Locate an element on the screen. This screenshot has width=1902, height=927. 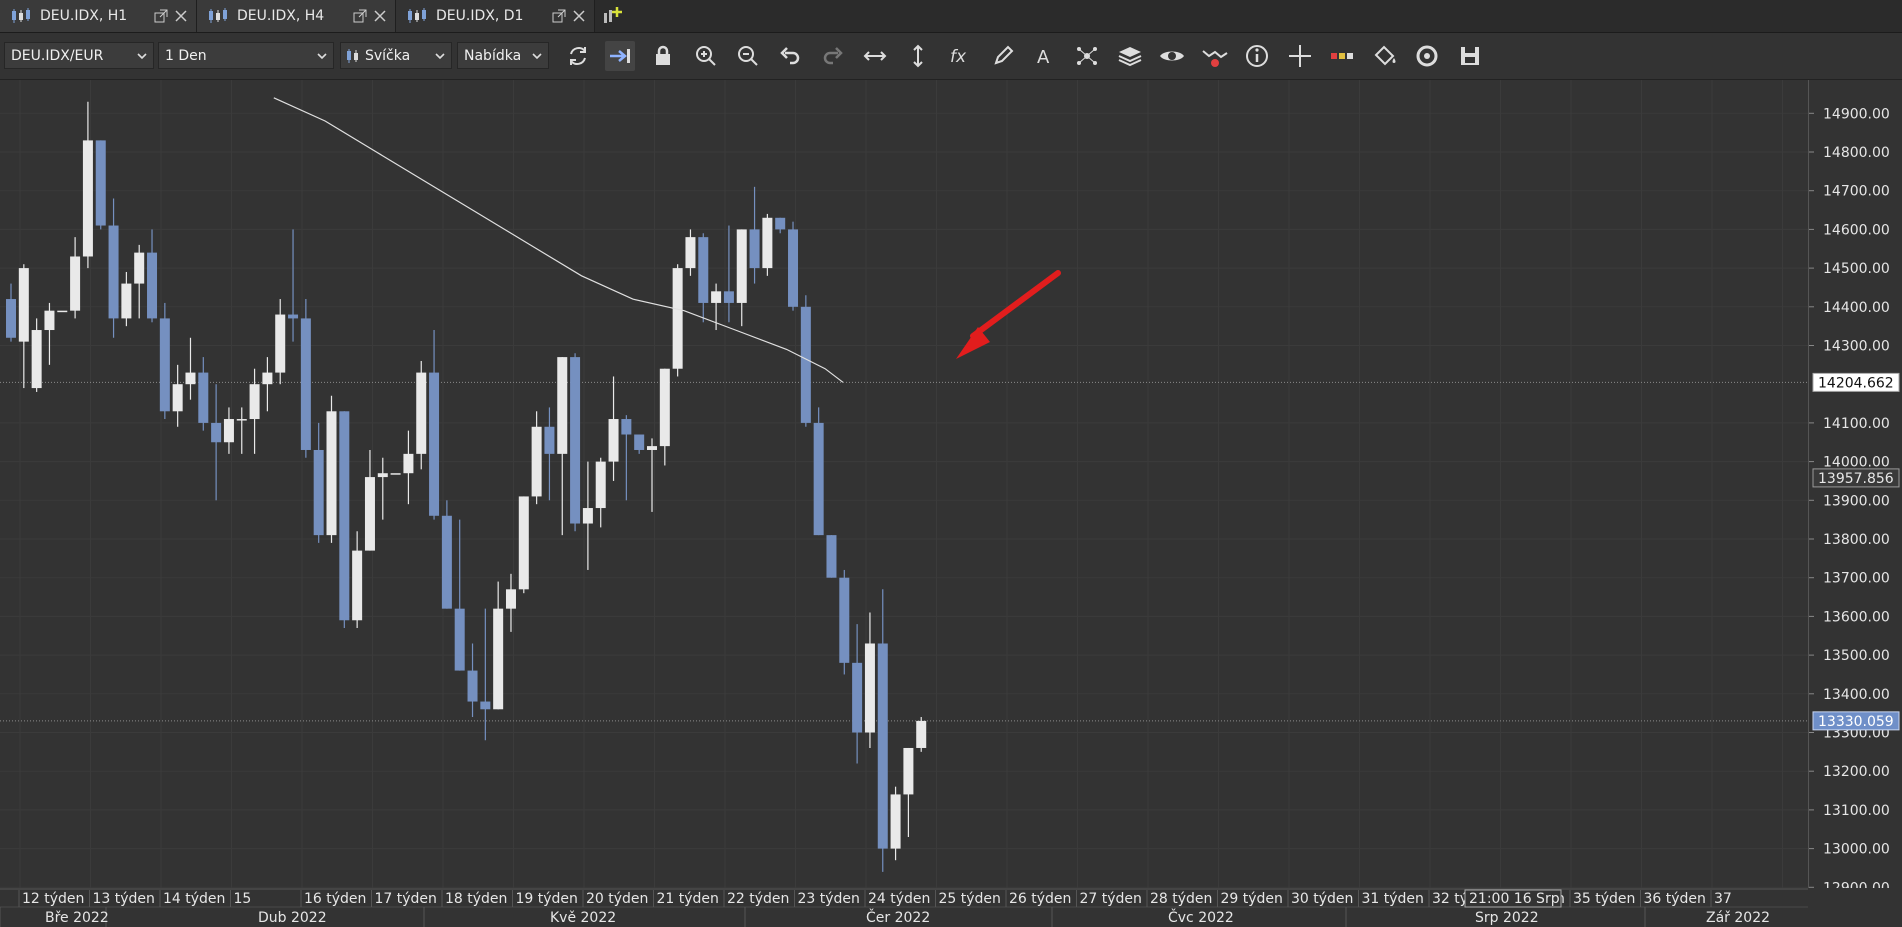
redo-button is located at coordinates (833, 56).